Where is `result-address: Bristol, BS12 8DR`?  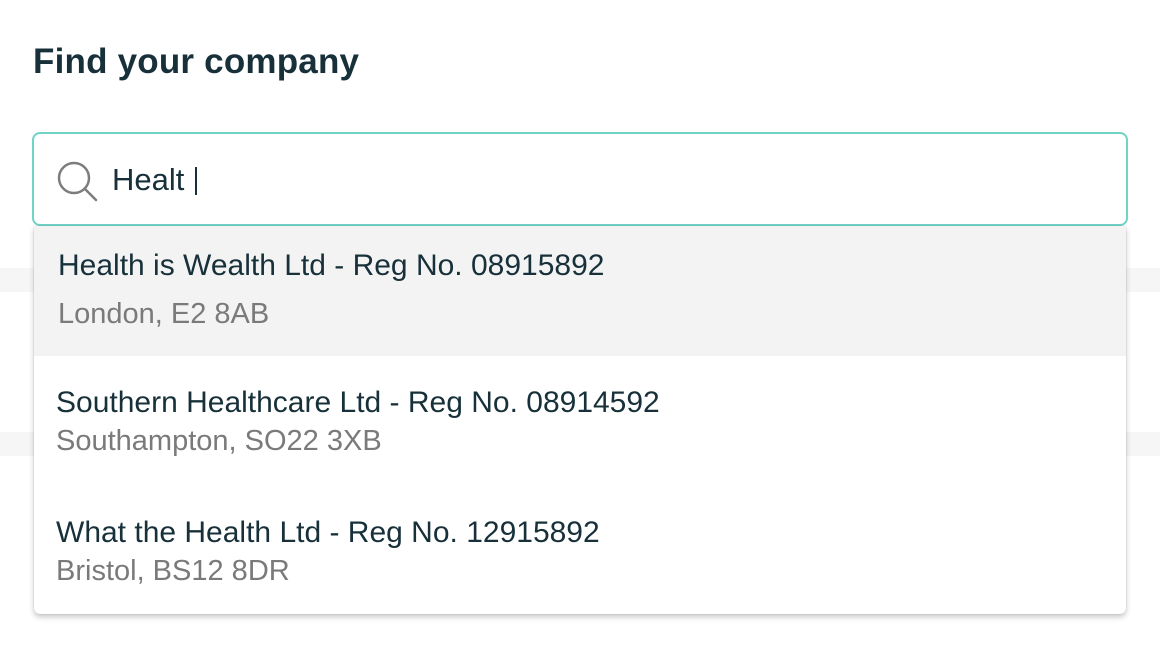
result-address: Bristol, BS12 8DR is located at coordinates (173, 571).